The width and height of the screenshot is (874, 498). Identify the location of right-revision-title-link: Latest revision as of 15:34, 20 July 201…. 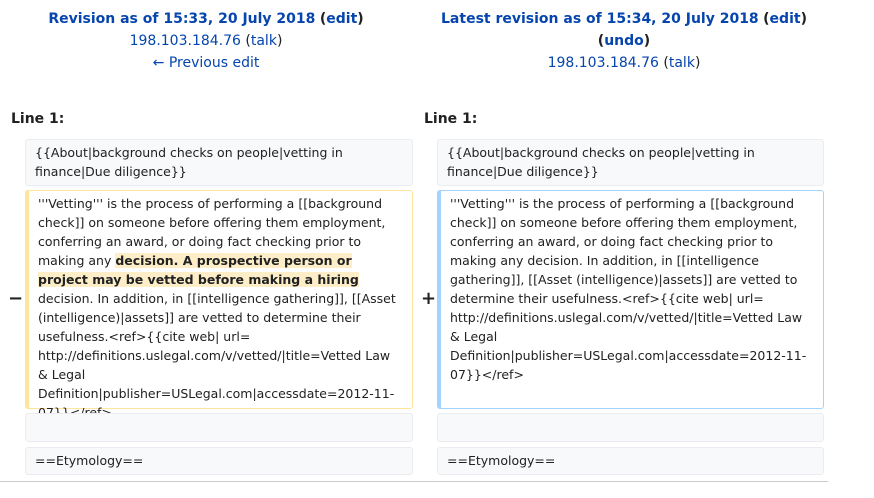
(600, 19).